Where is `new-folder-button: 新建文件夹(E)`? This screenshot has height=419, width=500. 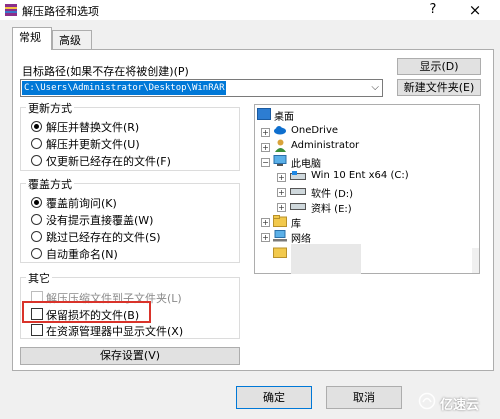
new-folder-button: 新建文件夹(E) is located at coordinates (439, 87).